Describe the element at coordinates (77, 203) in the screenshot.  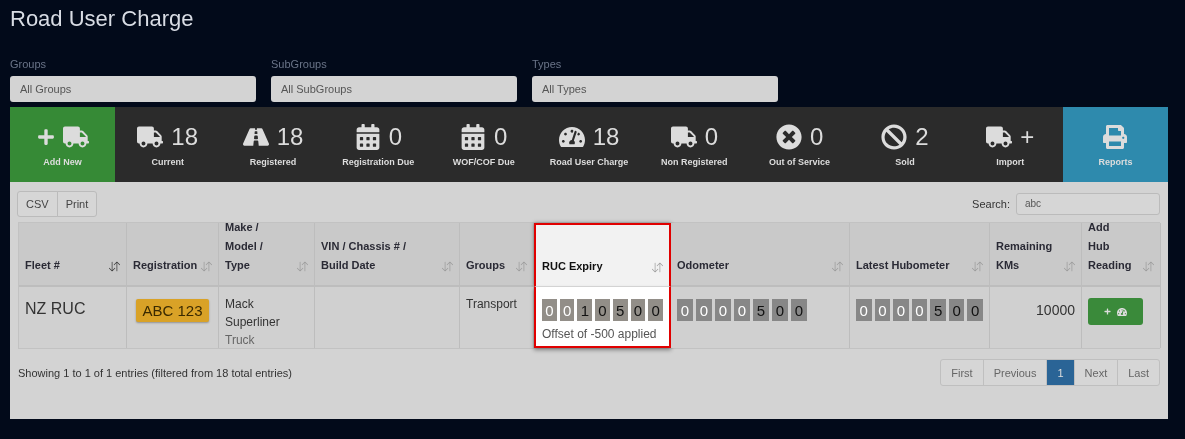
I see `export-button: Print` at that location.